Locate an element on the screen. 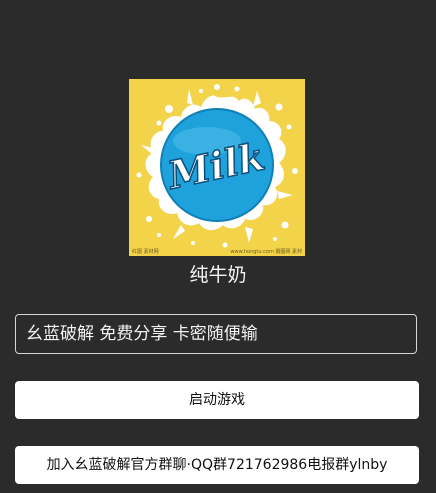 This screenshot has height=493, width=436. logo-watermark-left: 红图 素材网 is located at coordinates (145, 252).